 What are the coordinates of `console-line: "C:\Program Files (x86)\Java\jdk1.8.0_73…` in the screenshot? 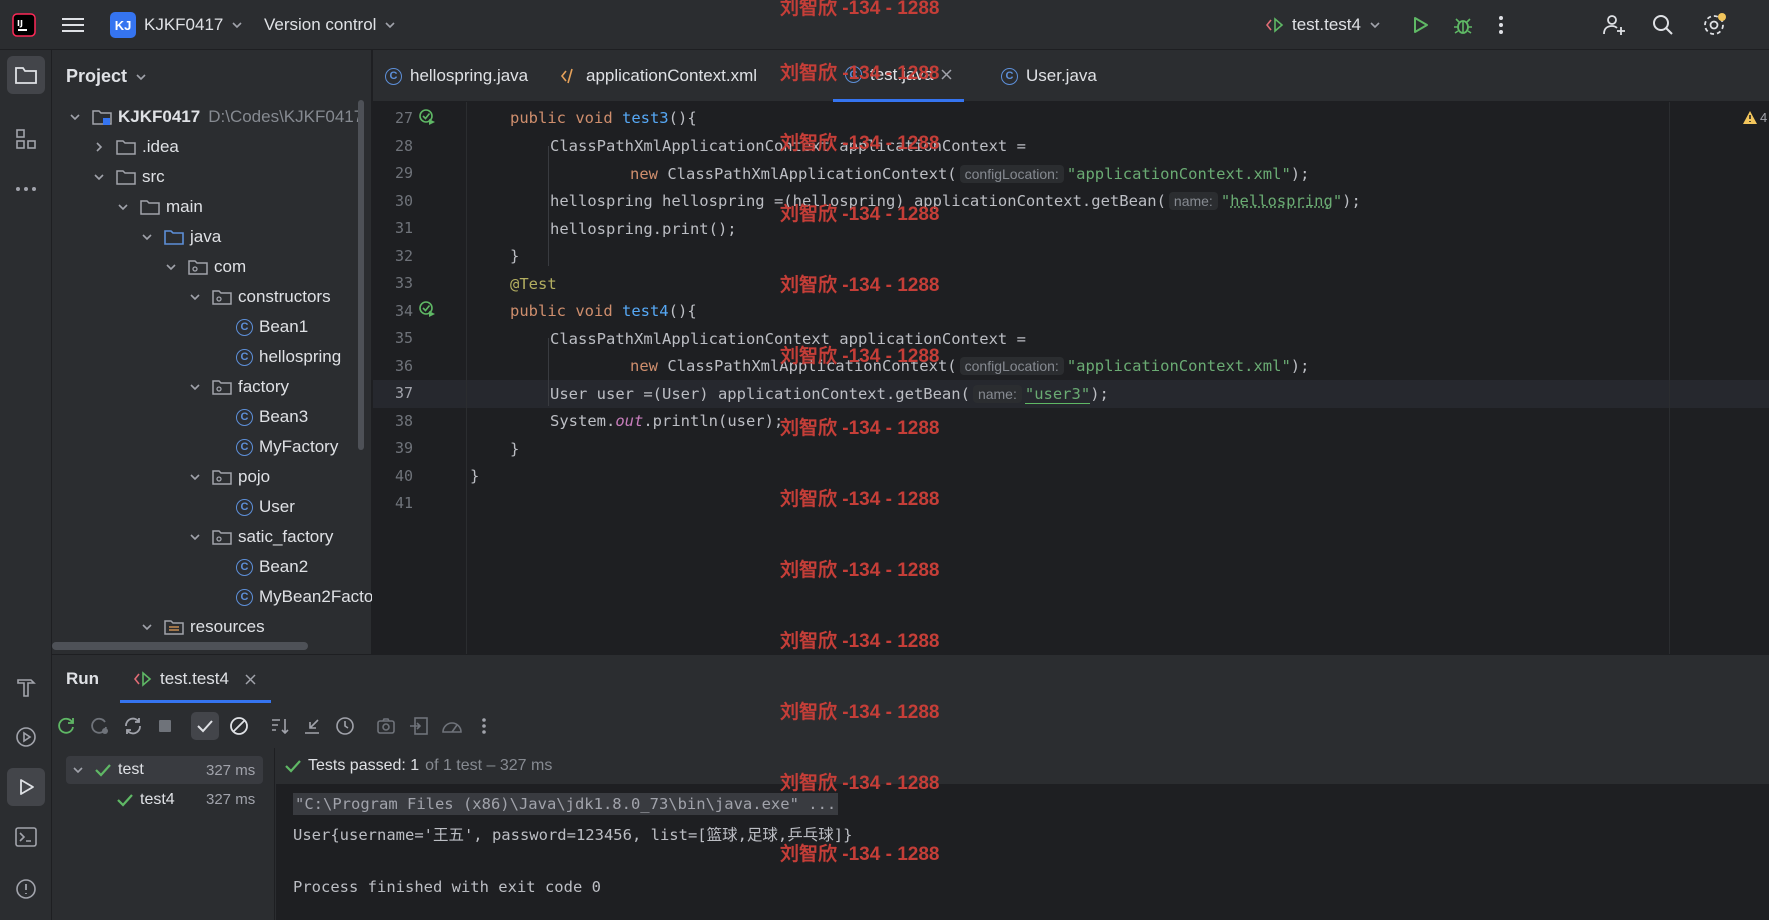 It's located at (566, 804).